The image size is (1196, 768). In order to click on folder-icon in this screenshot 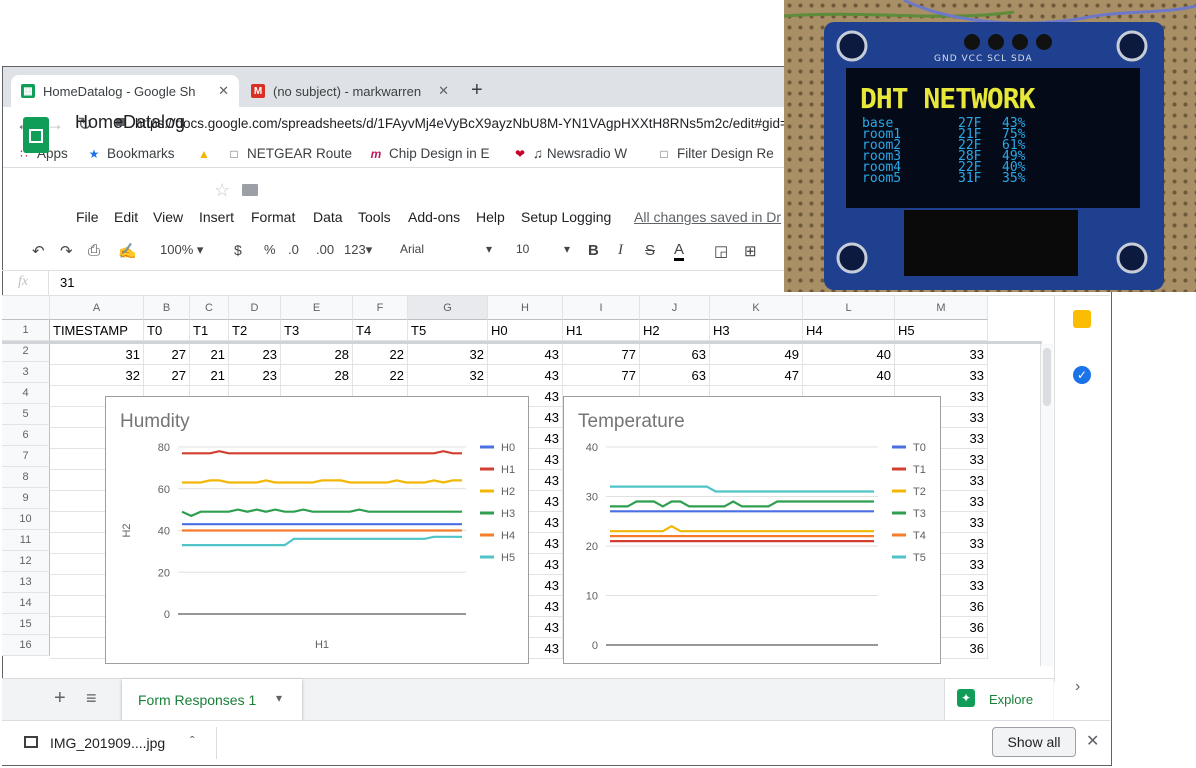, I will do `click(250, 190)`.